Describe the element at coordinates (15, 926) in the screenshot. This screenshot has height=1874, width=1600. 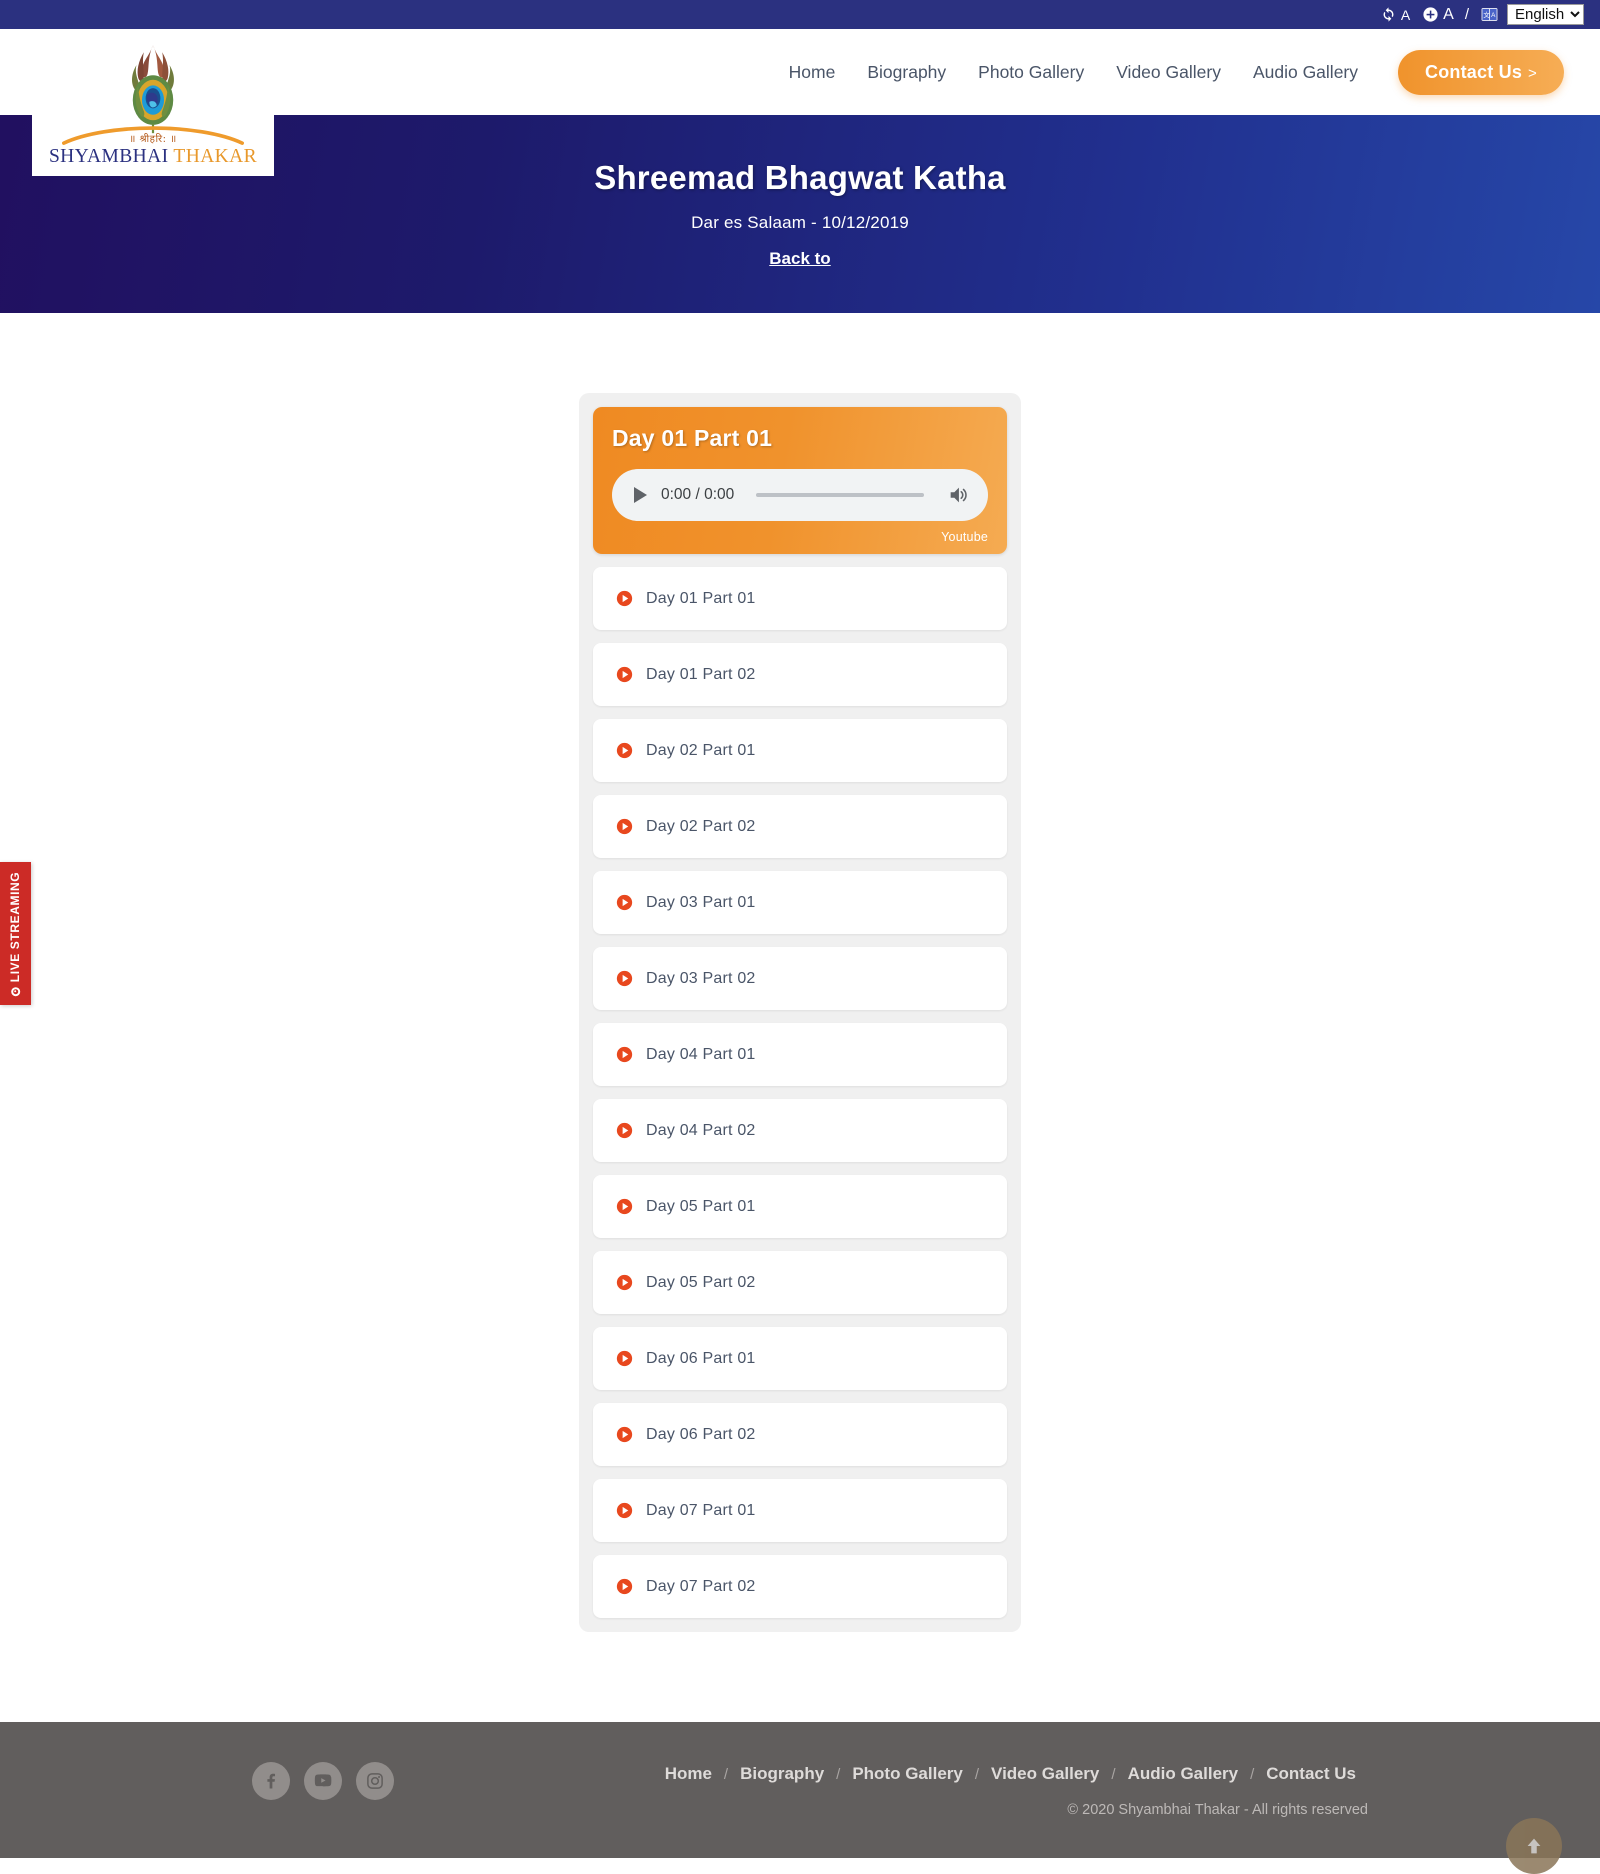
I see `live-streaming-label: LIVE STREAMING` at that location.